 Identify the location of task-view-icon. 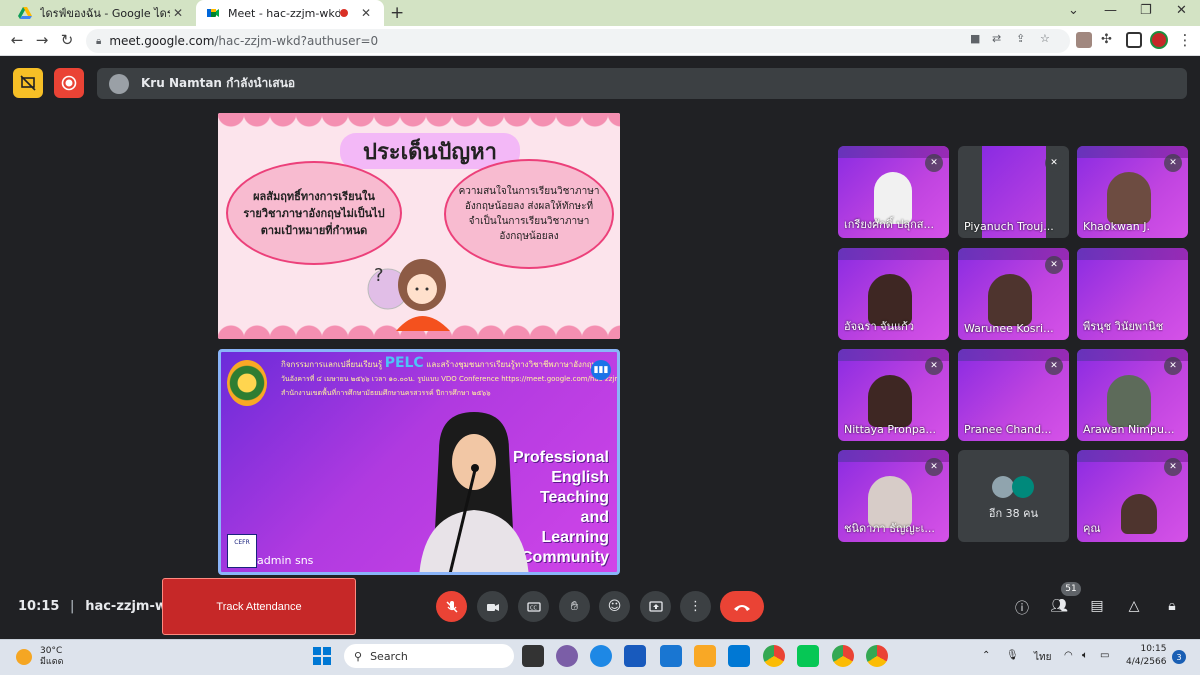
(533, 656).